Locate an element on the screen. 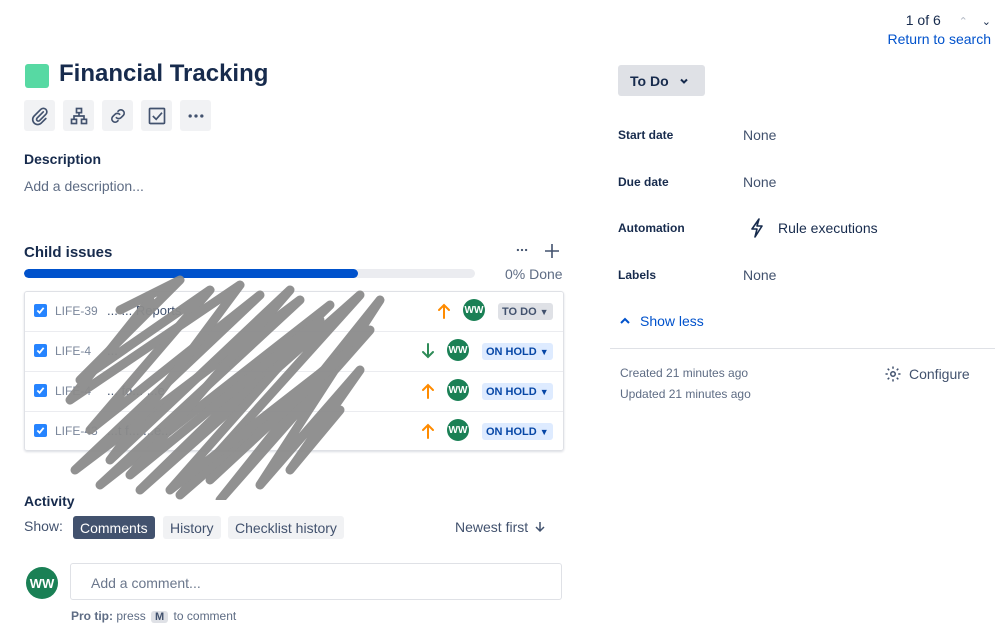 The image size is (999, 642). show-less-label: Show less is located at coordinates (672, 321).